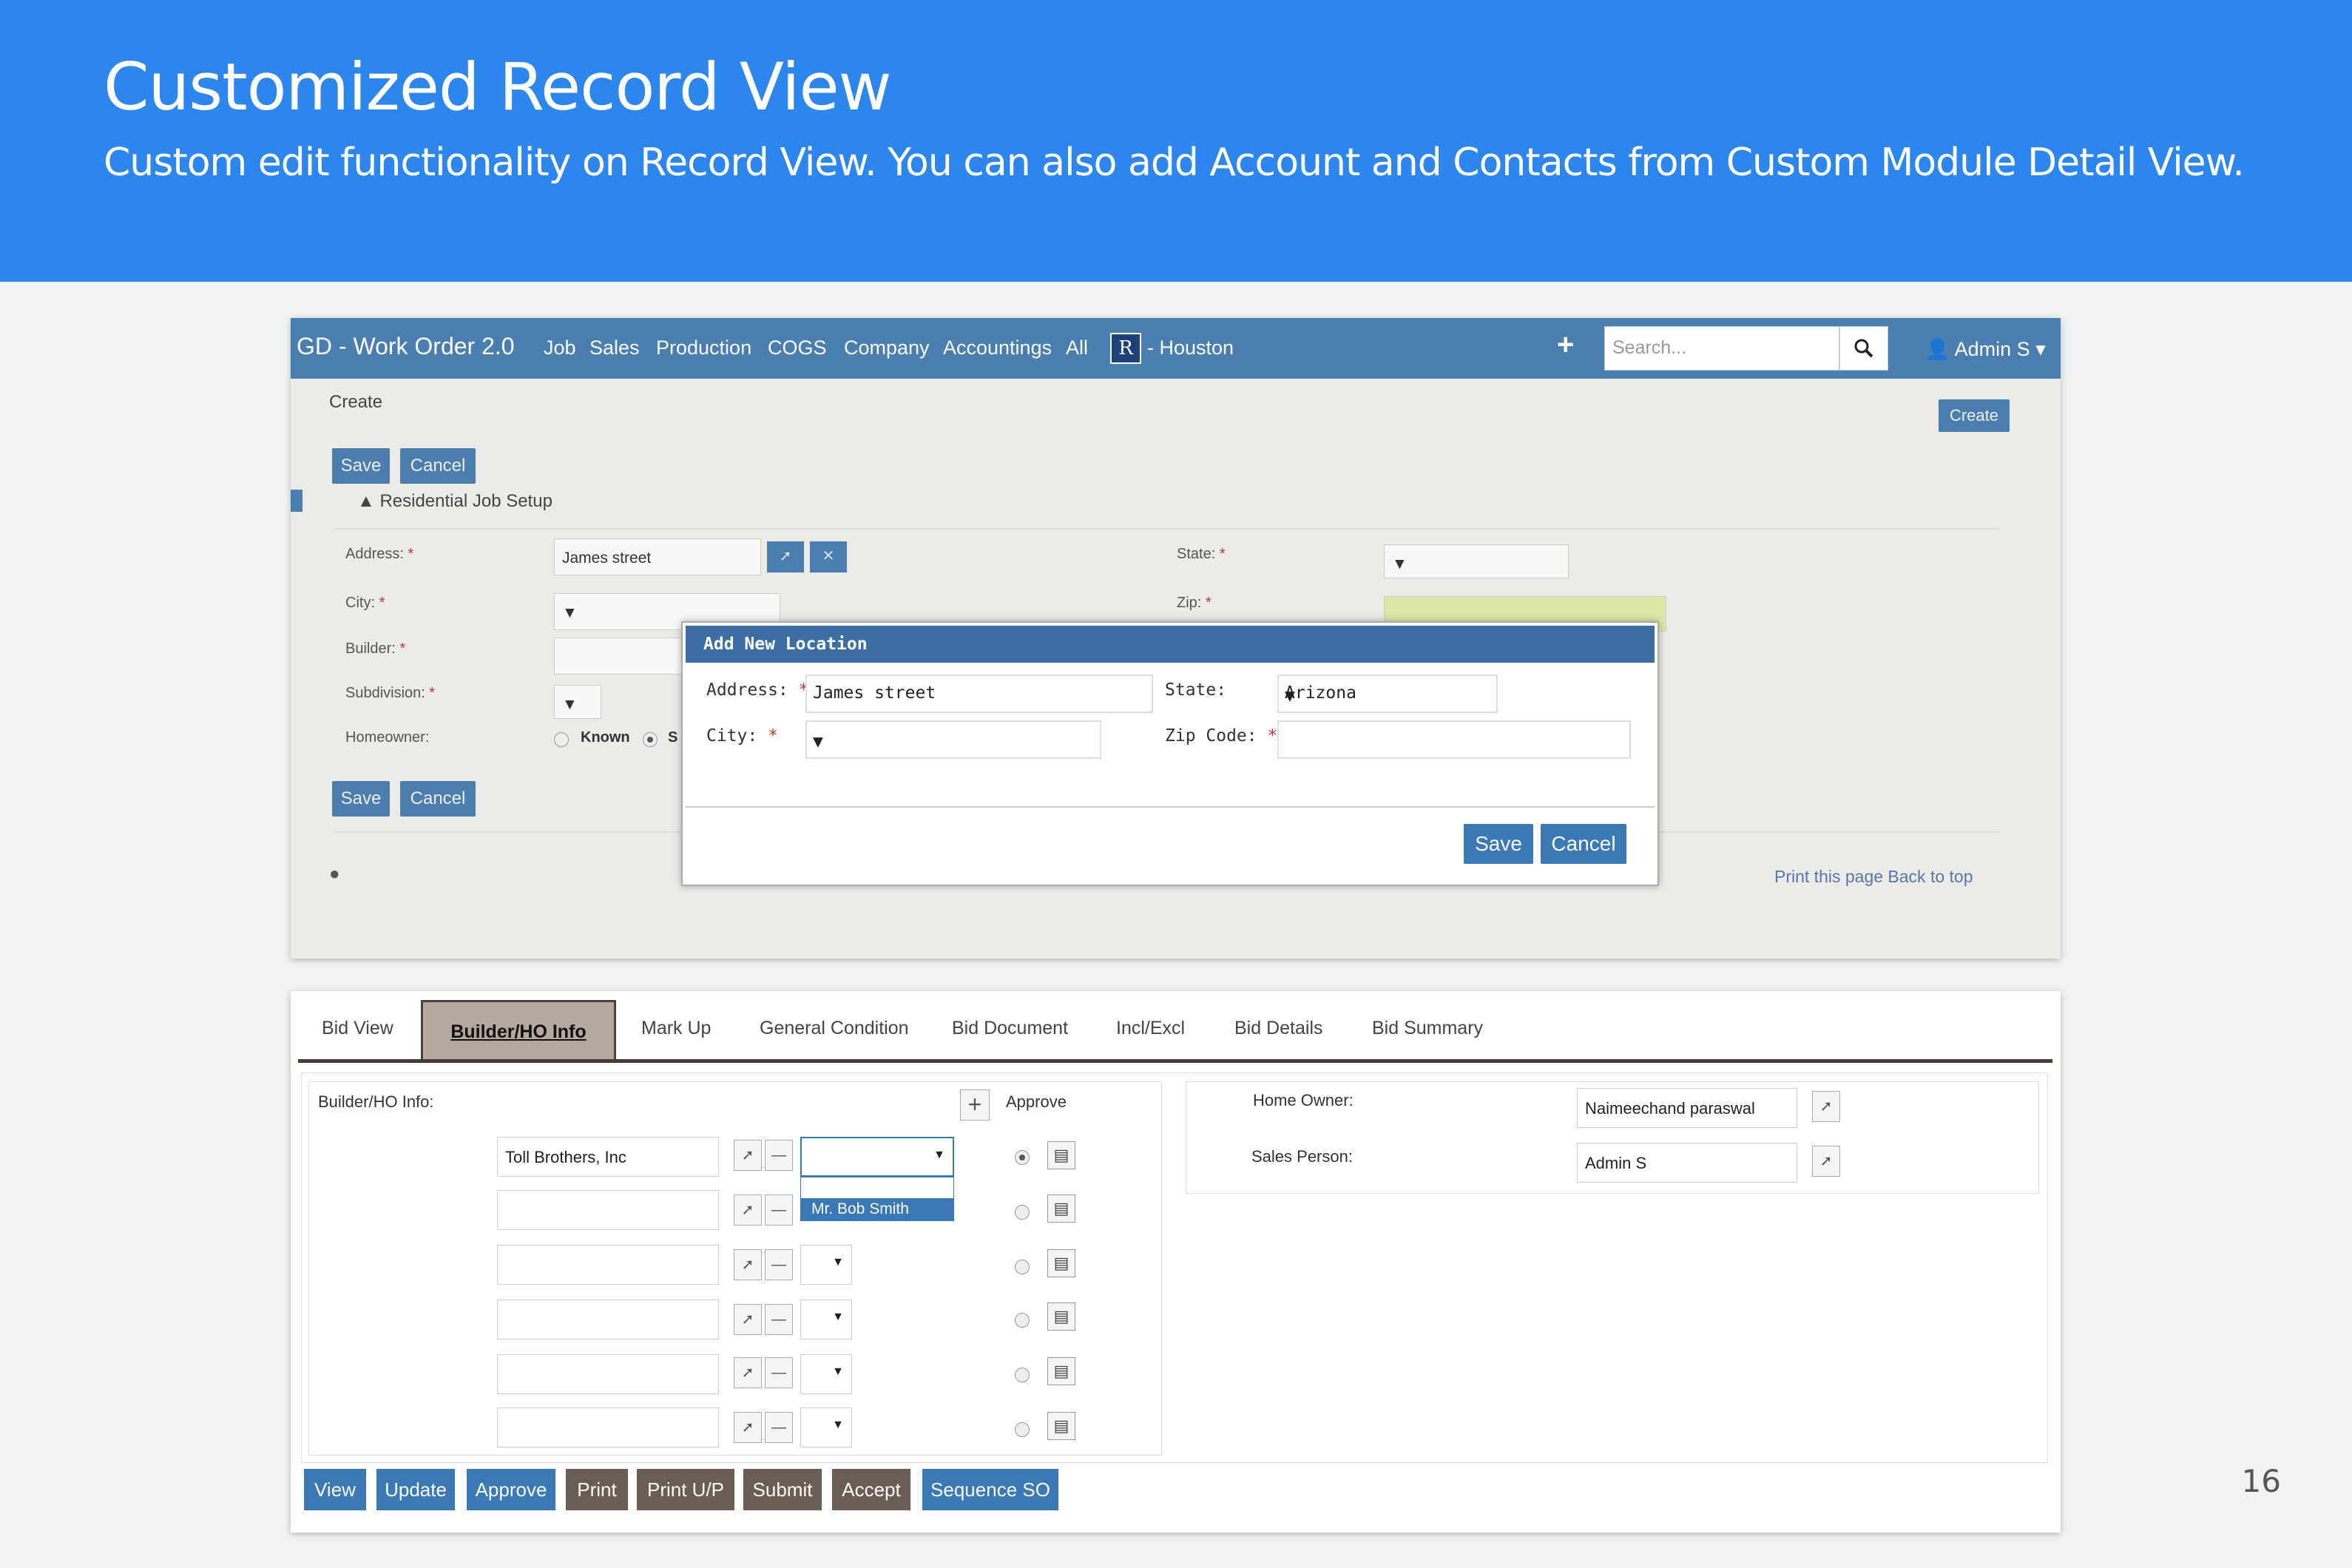 This screenshot has width=2352, height=1568. Describe the element at coordinates (877, 1157) in the screenshot. I see `contact-select-1: ▼` at that location.